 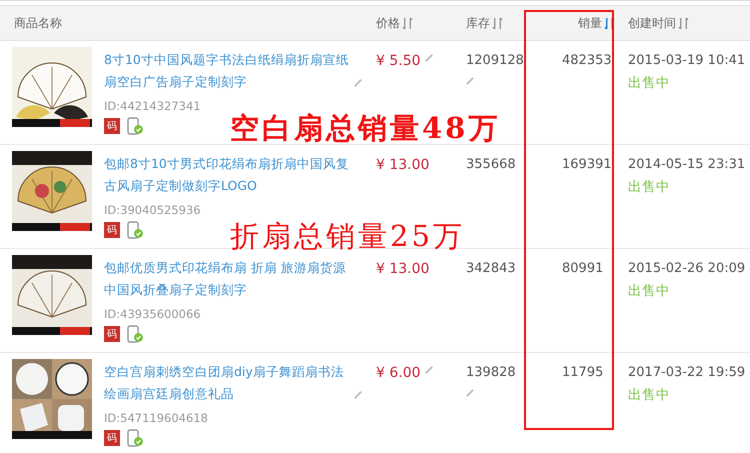 I want to click on annotation-text: 空白扇总销量48万, so click(x=365, y=128).